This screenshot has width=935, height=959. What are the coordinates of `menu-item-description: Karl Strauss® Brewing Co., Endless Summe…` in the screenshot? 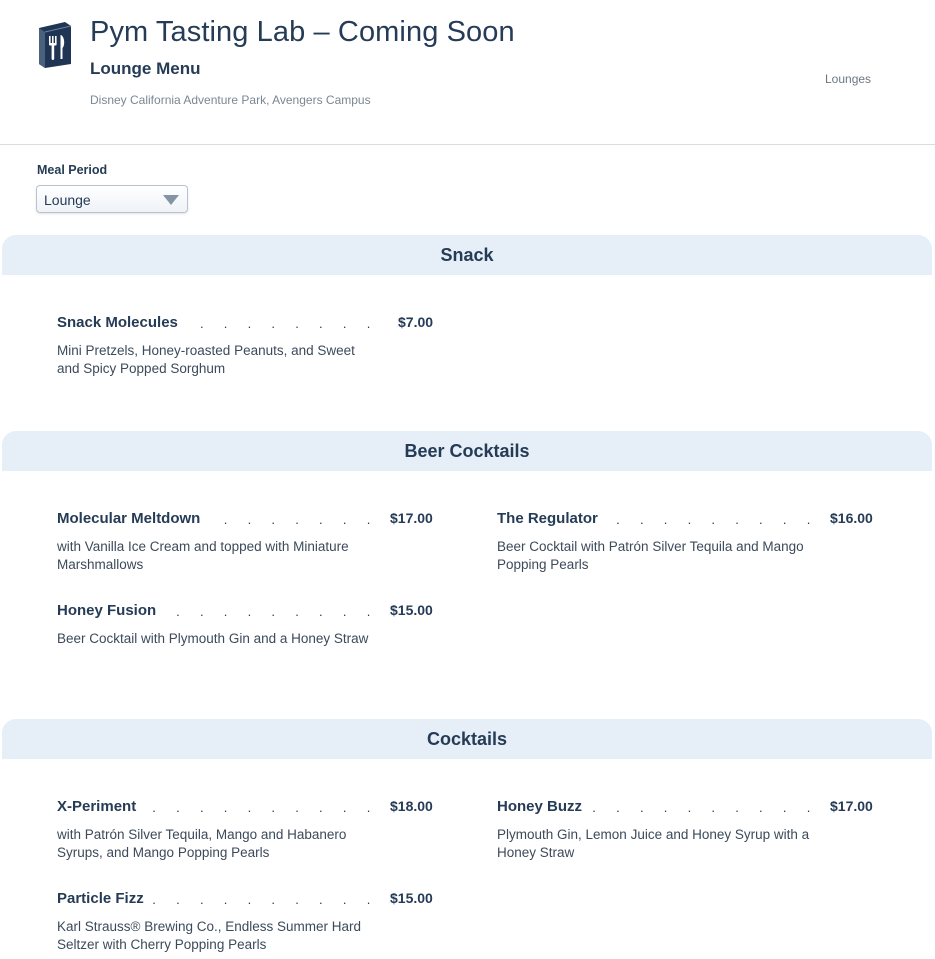 It's located at (209, 935).